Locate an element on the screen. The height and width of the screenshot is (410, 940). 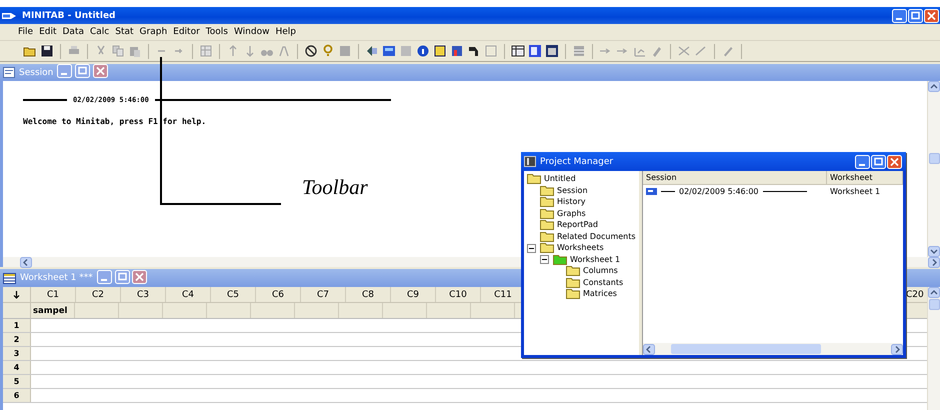
column-header: C20 is located at coordinates (915, 294).